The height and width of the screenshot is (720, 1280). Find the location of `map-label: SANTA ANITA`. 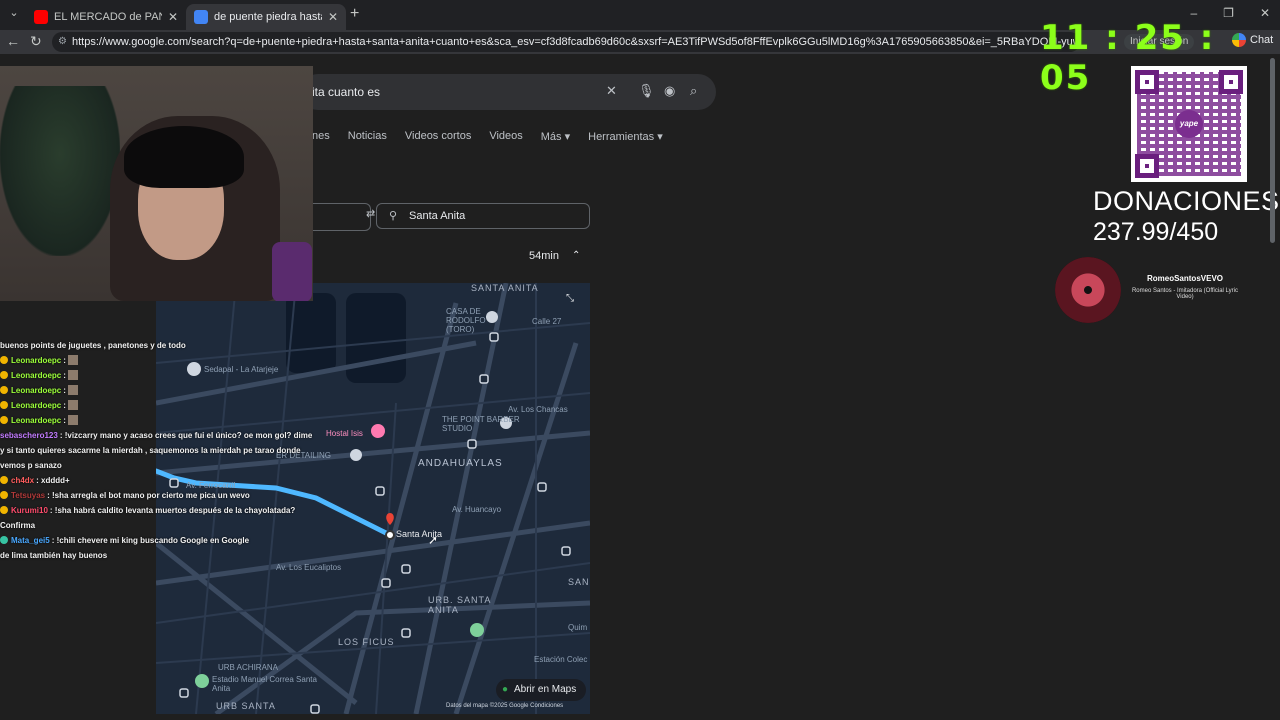

map-label: SANTA ANITA is located at coordinates (505, 288).